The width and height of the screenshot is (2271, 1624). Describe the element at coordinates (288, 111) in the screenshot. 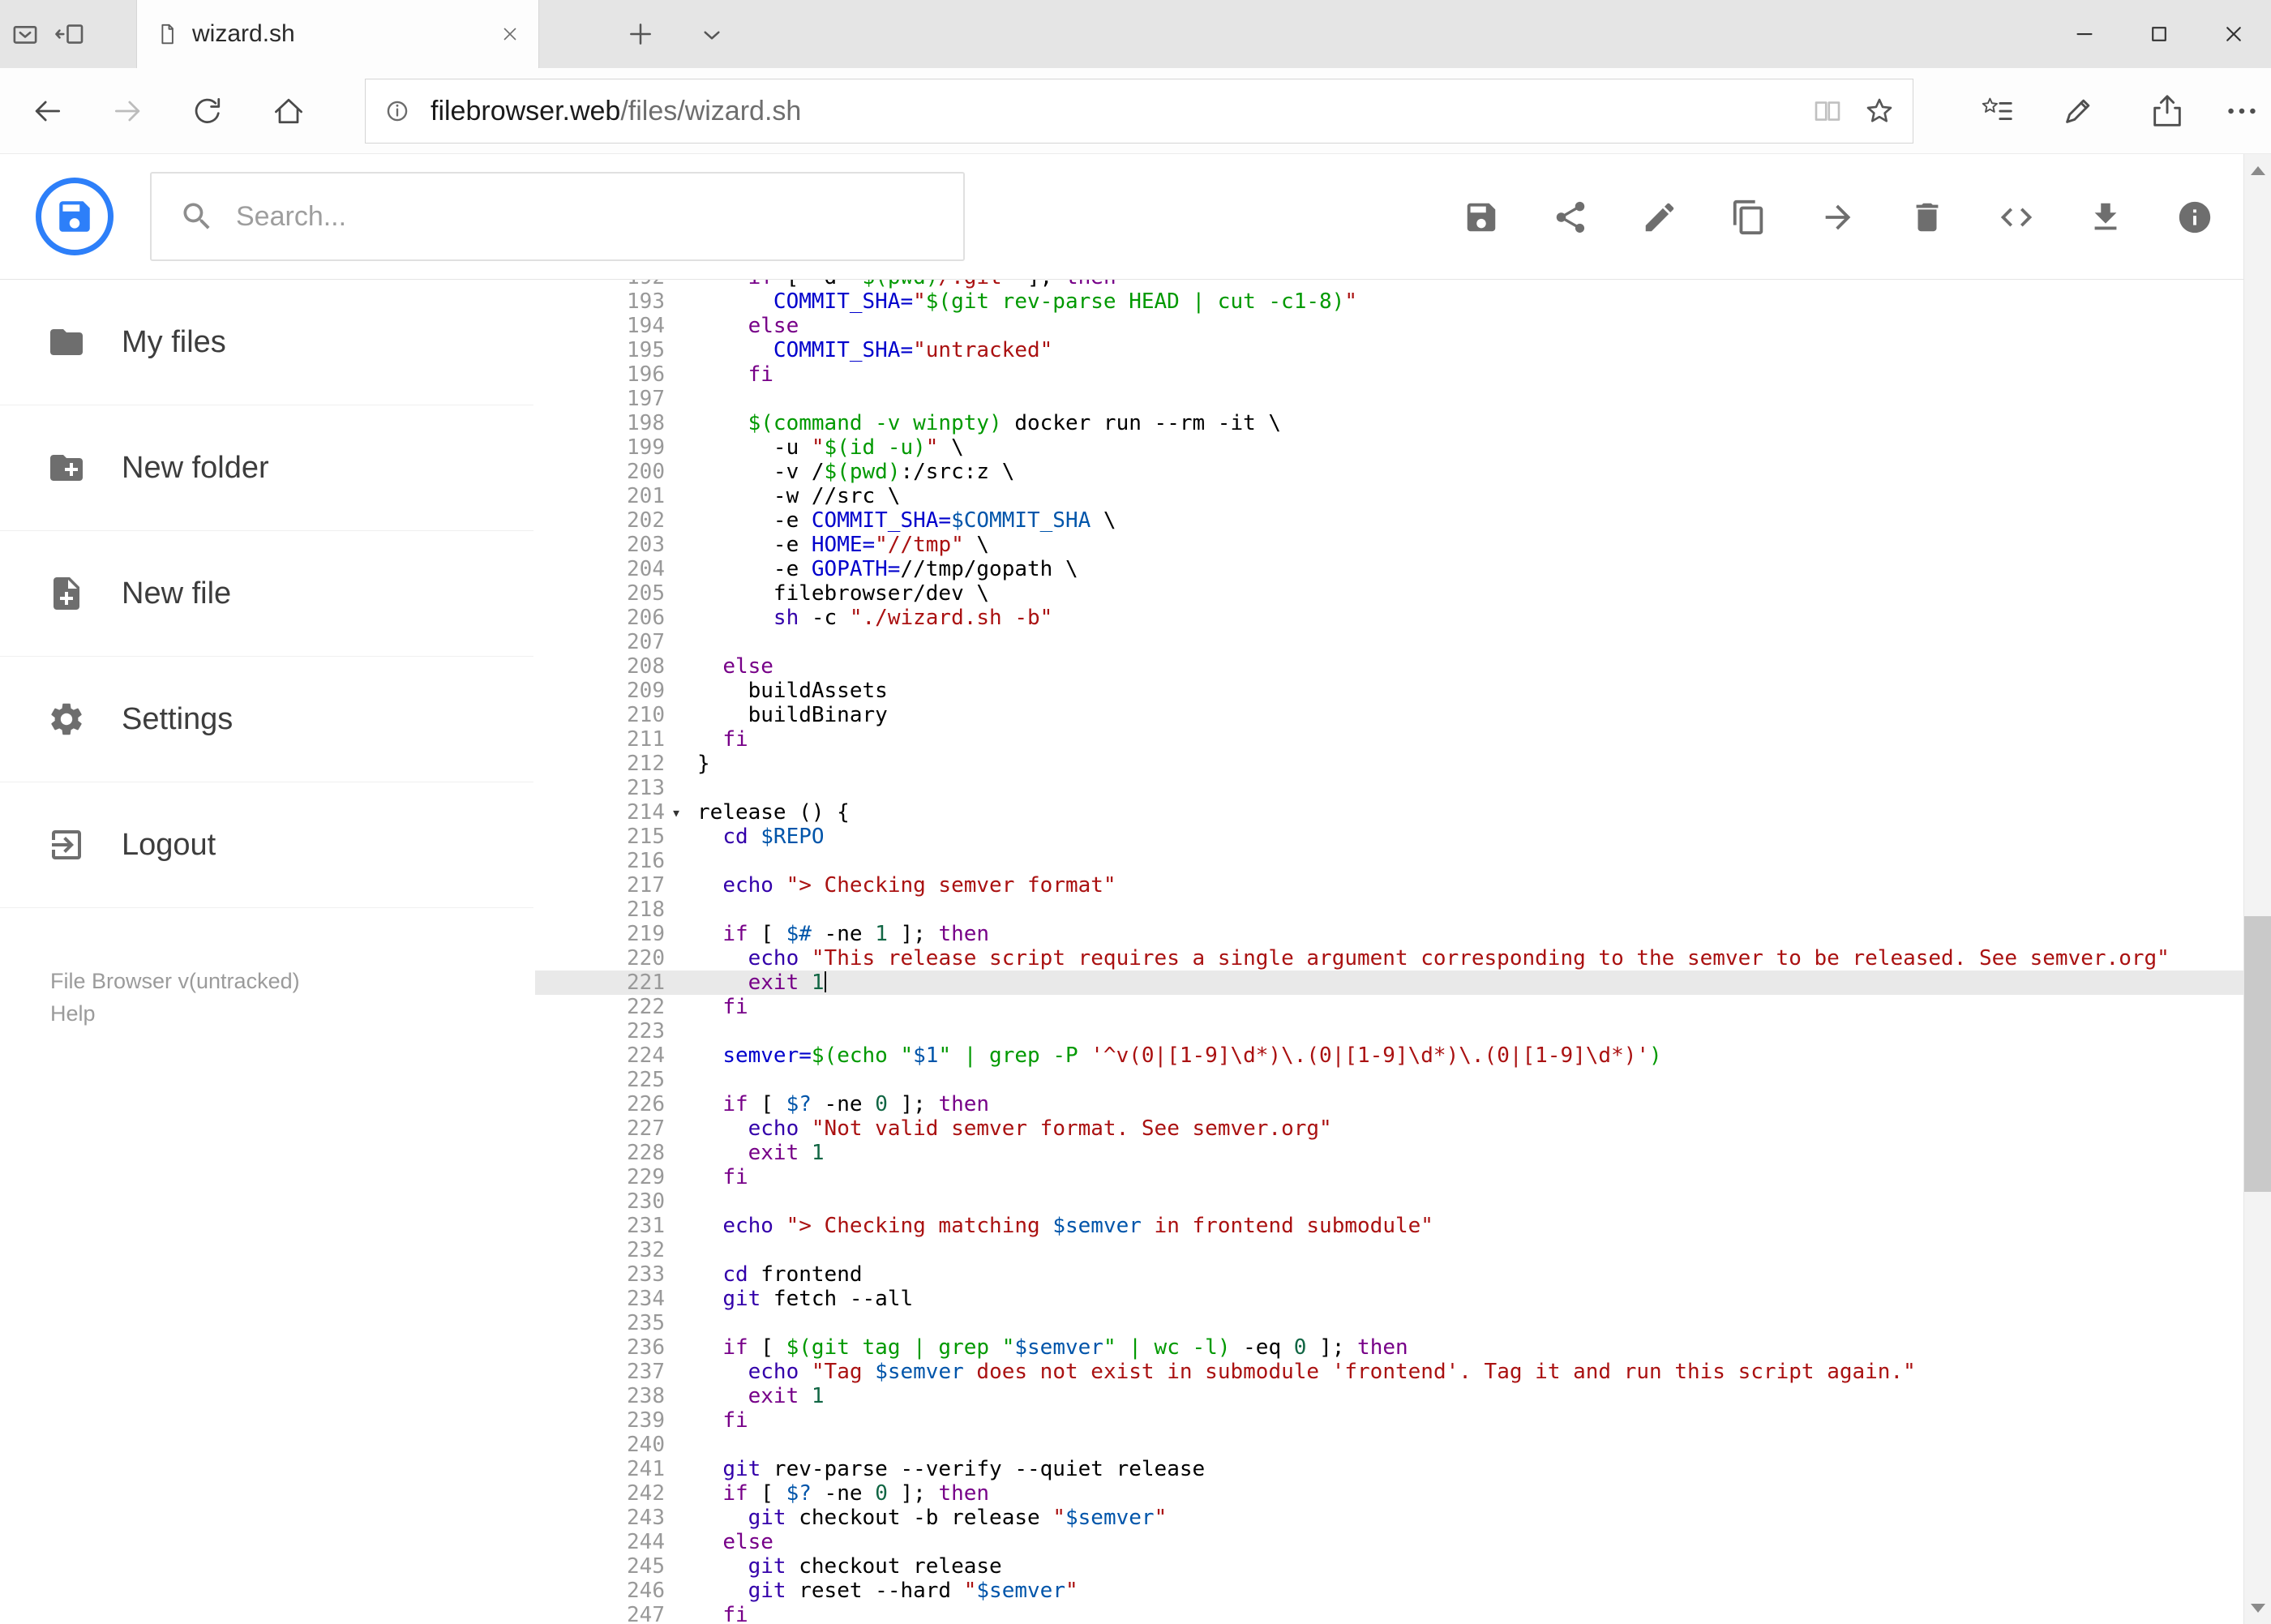

I see `home-button` at that location.